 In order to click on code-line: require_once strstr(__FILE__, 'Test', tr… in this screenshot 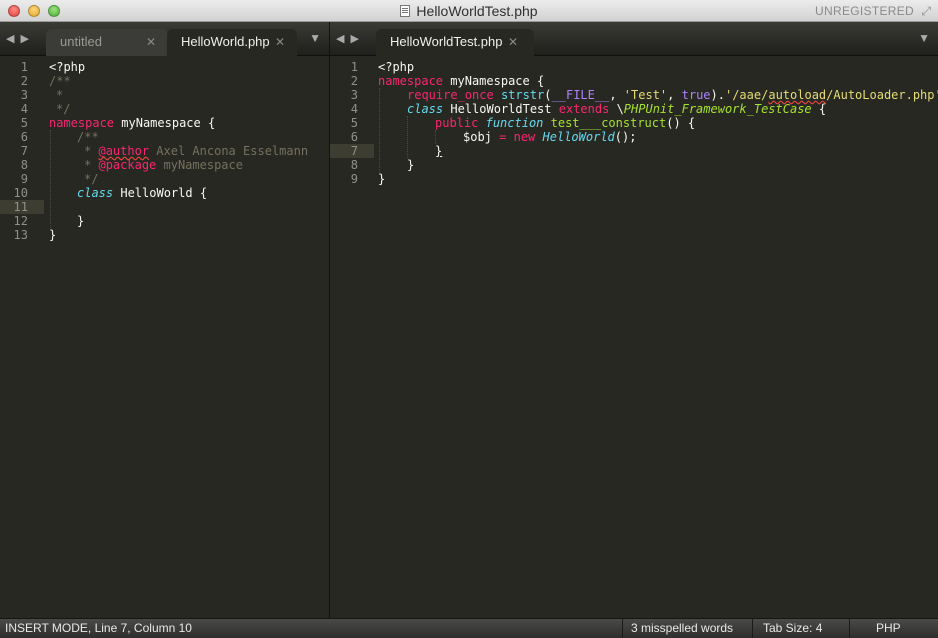, I will do `click(672, 95)`.